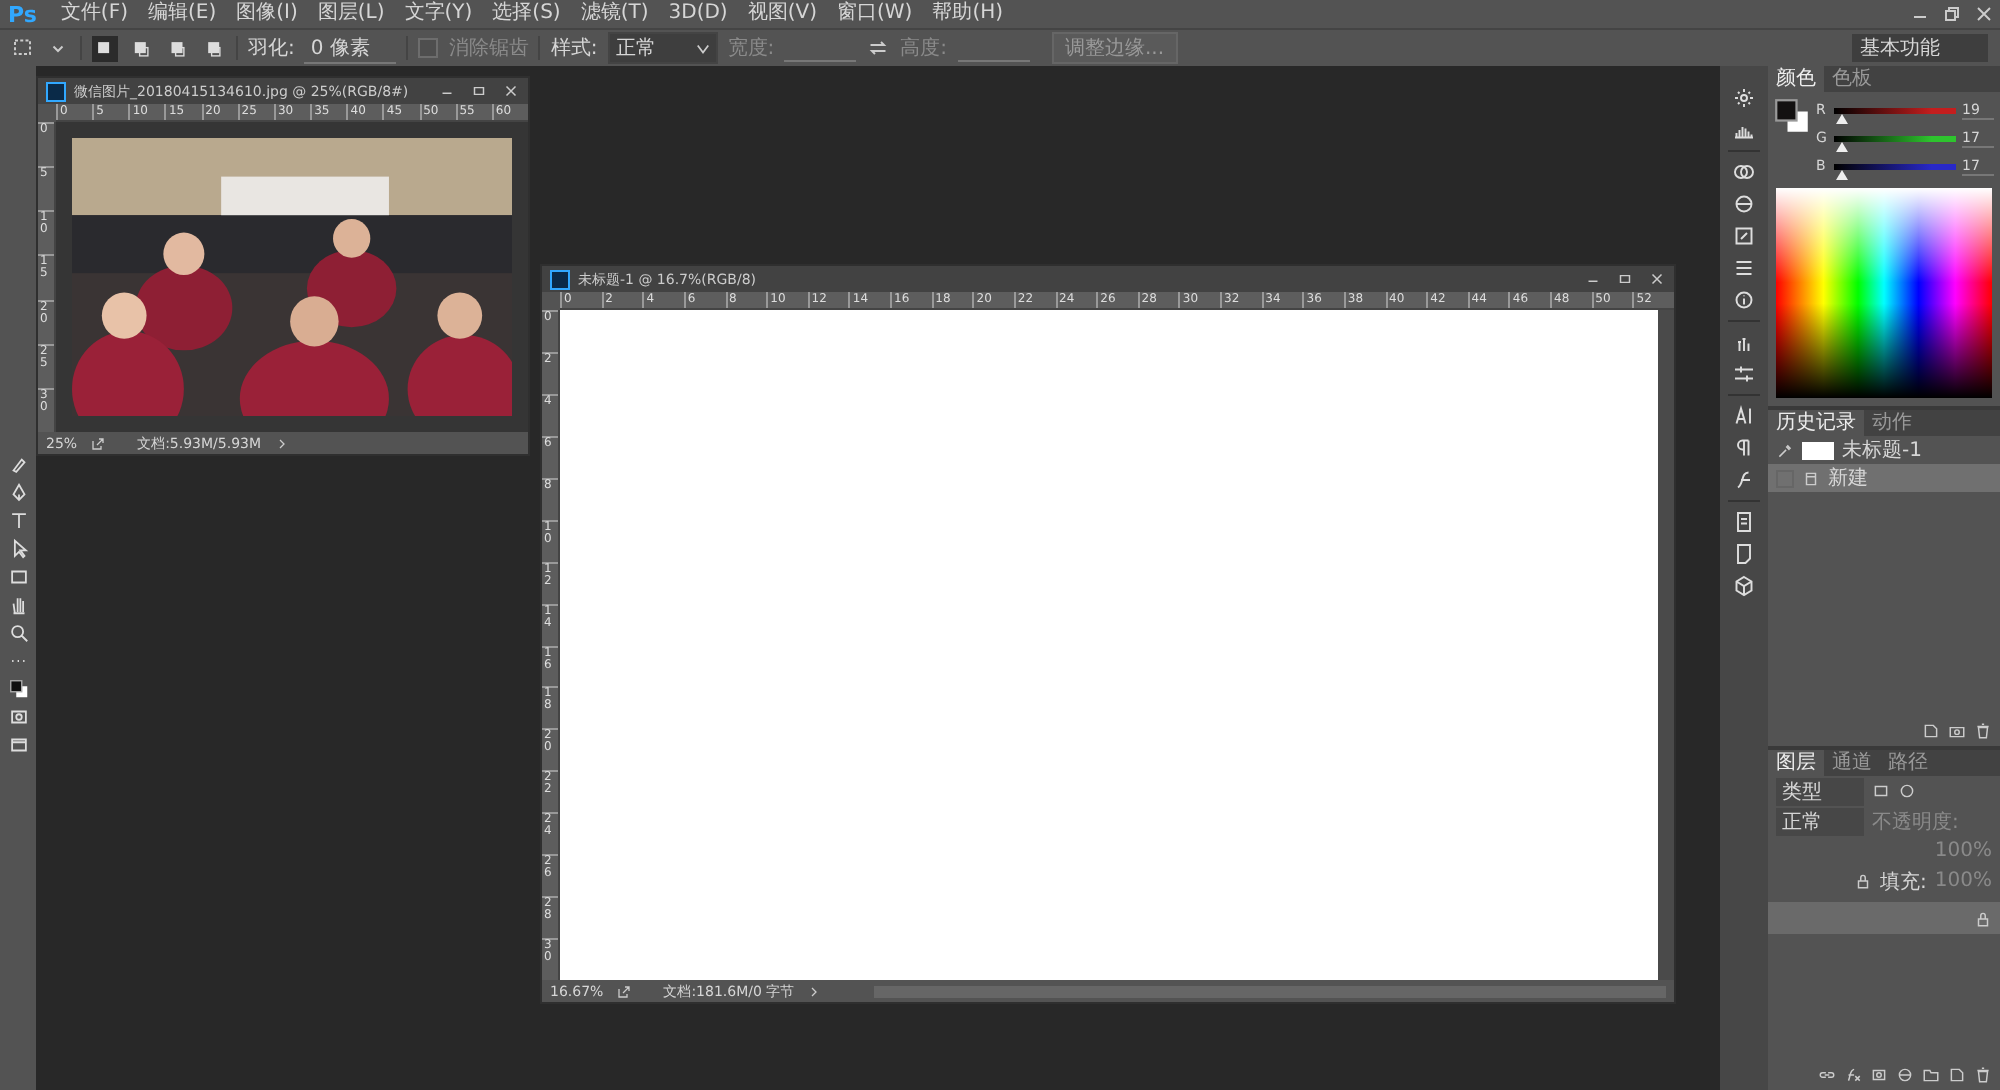 This screenshot has width=2000, height=1090. What do you see at coordinates (1820, 791) in the screenshot?
I see `filter-dropdown: 类型` at bounding box center [1820, 791].